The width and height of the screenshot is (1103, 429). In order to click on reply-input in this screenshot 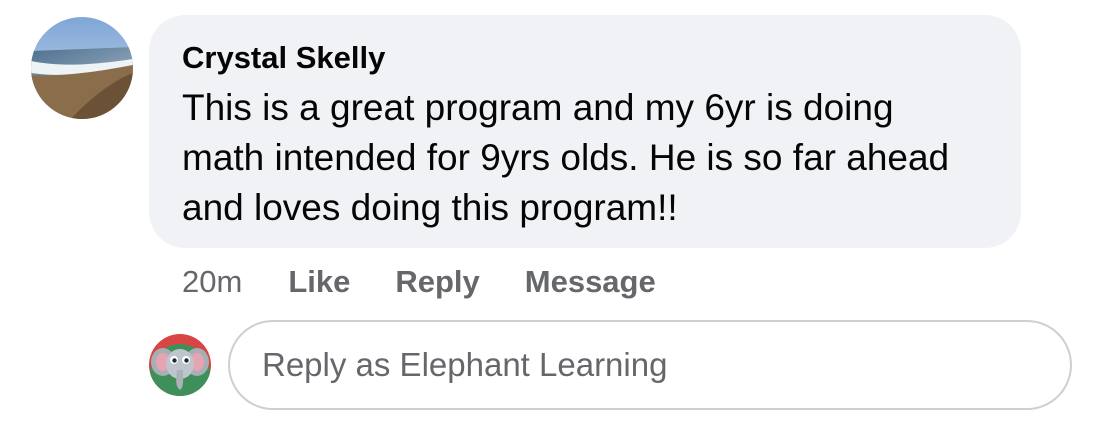, I will do `click(652, 365)`.